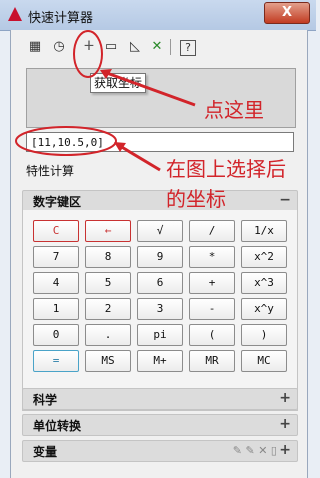 This screenshot has width=320, height=478. I want to click on annotation-click-here: 点这里, so click(234, 110).